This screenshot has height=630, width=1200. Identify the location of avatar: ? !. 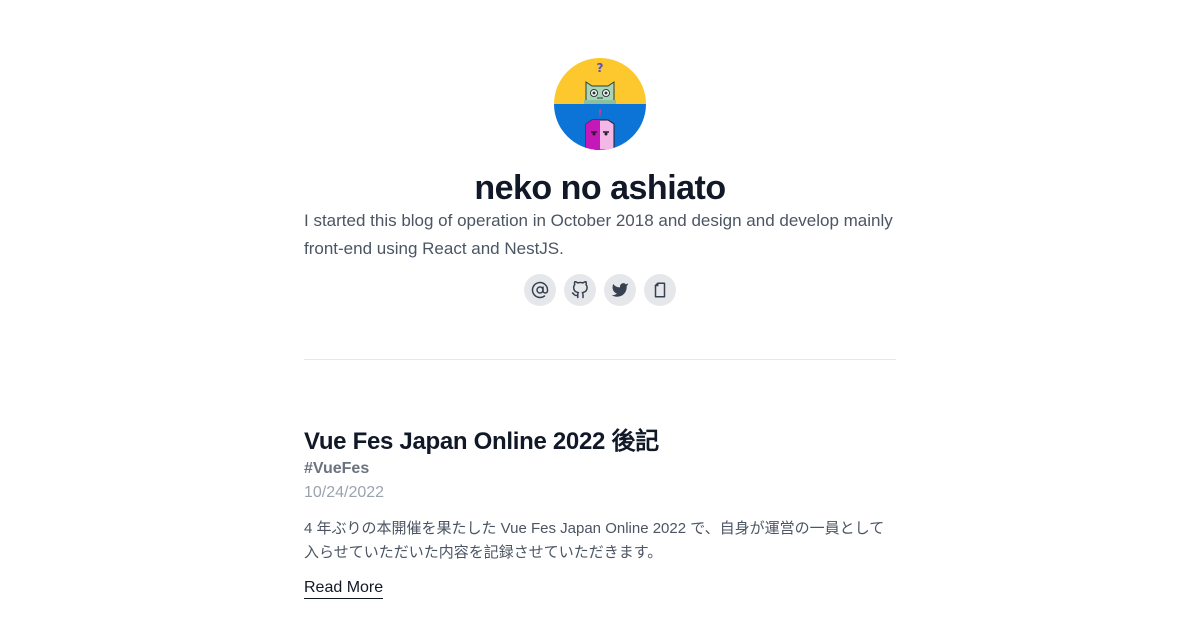
(600, 104).